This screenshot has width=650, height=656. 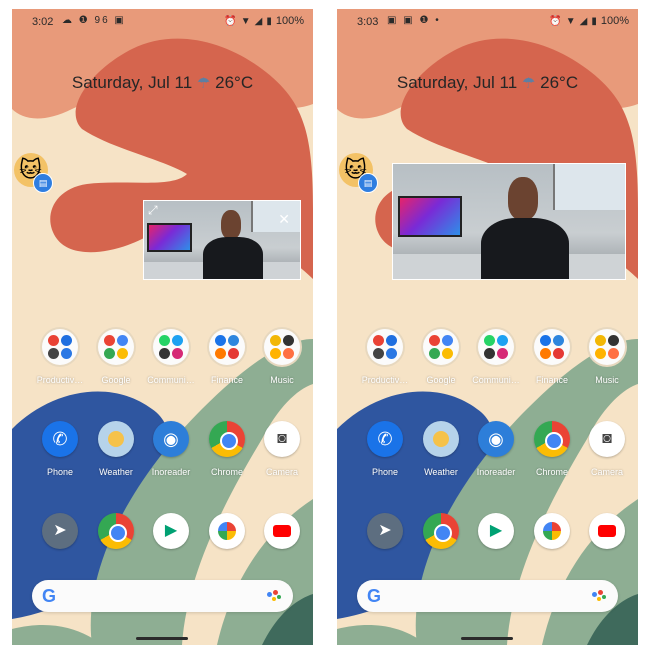 What do you see at coordinates (607, 531) in the screenshot?
I see `youtube-icon` at bounding box center [607, 531].